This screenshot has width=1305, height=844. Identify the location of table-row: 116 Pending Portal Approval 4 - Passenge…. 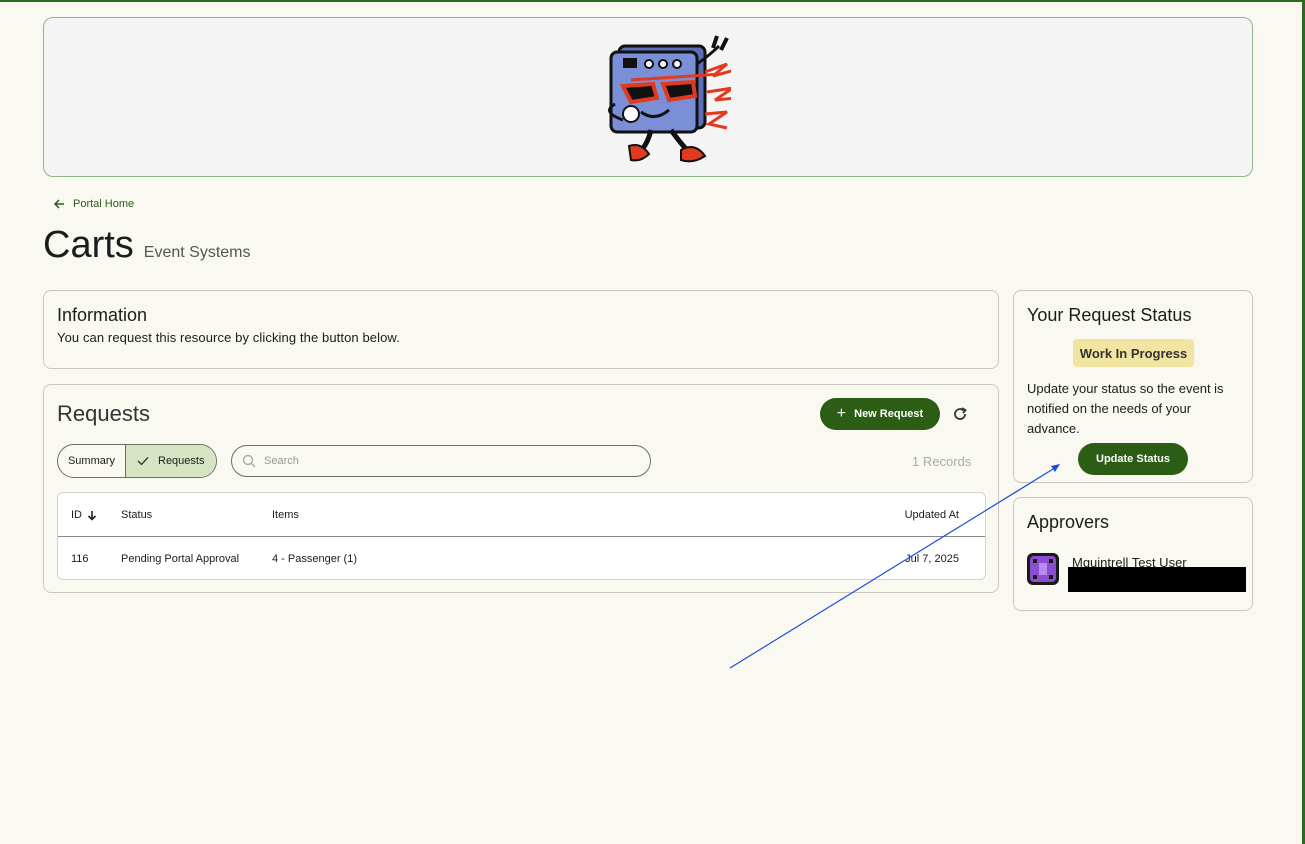
(521, 558).